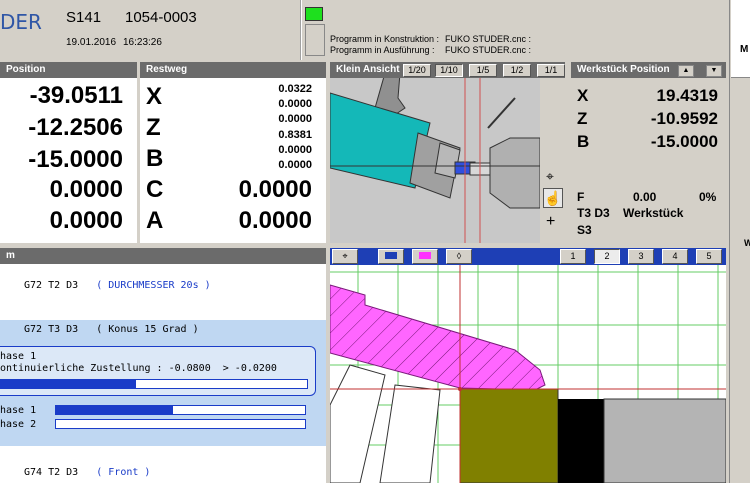  What do you see at coordinates (75, 127) in the screenshot?
I see `position-z-value: -12.2506` at bounding box center [75, 127].